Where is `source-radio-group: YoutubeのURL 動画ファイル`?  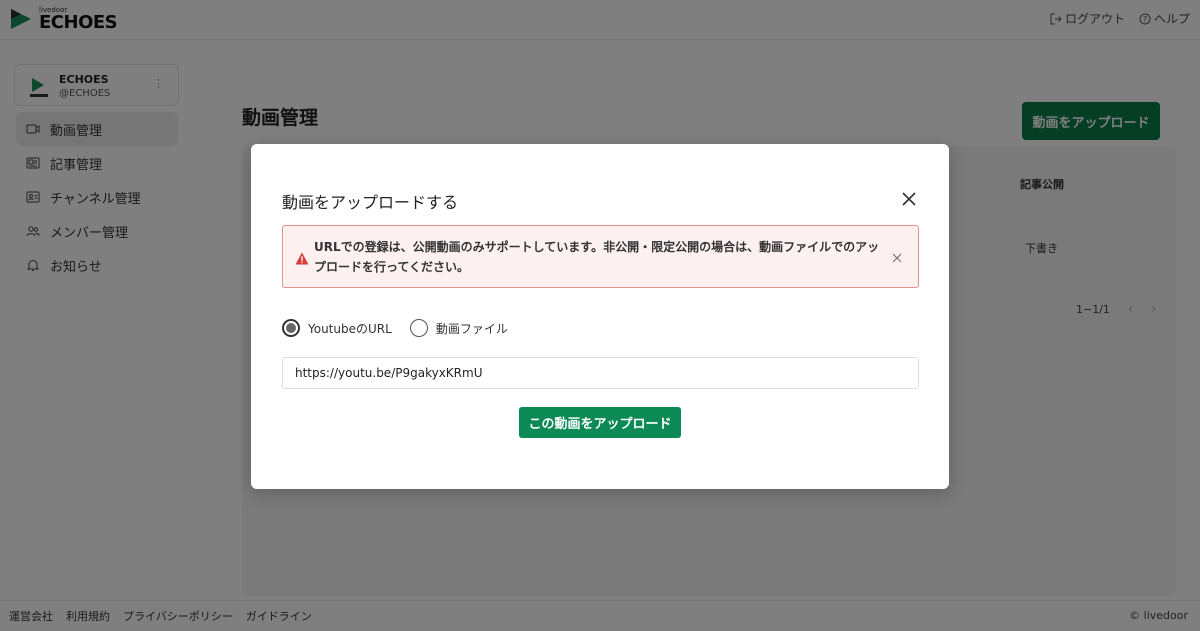 source-radio-group: YoutubeのURL 動画ファイル is located at coordinates (404, 328).